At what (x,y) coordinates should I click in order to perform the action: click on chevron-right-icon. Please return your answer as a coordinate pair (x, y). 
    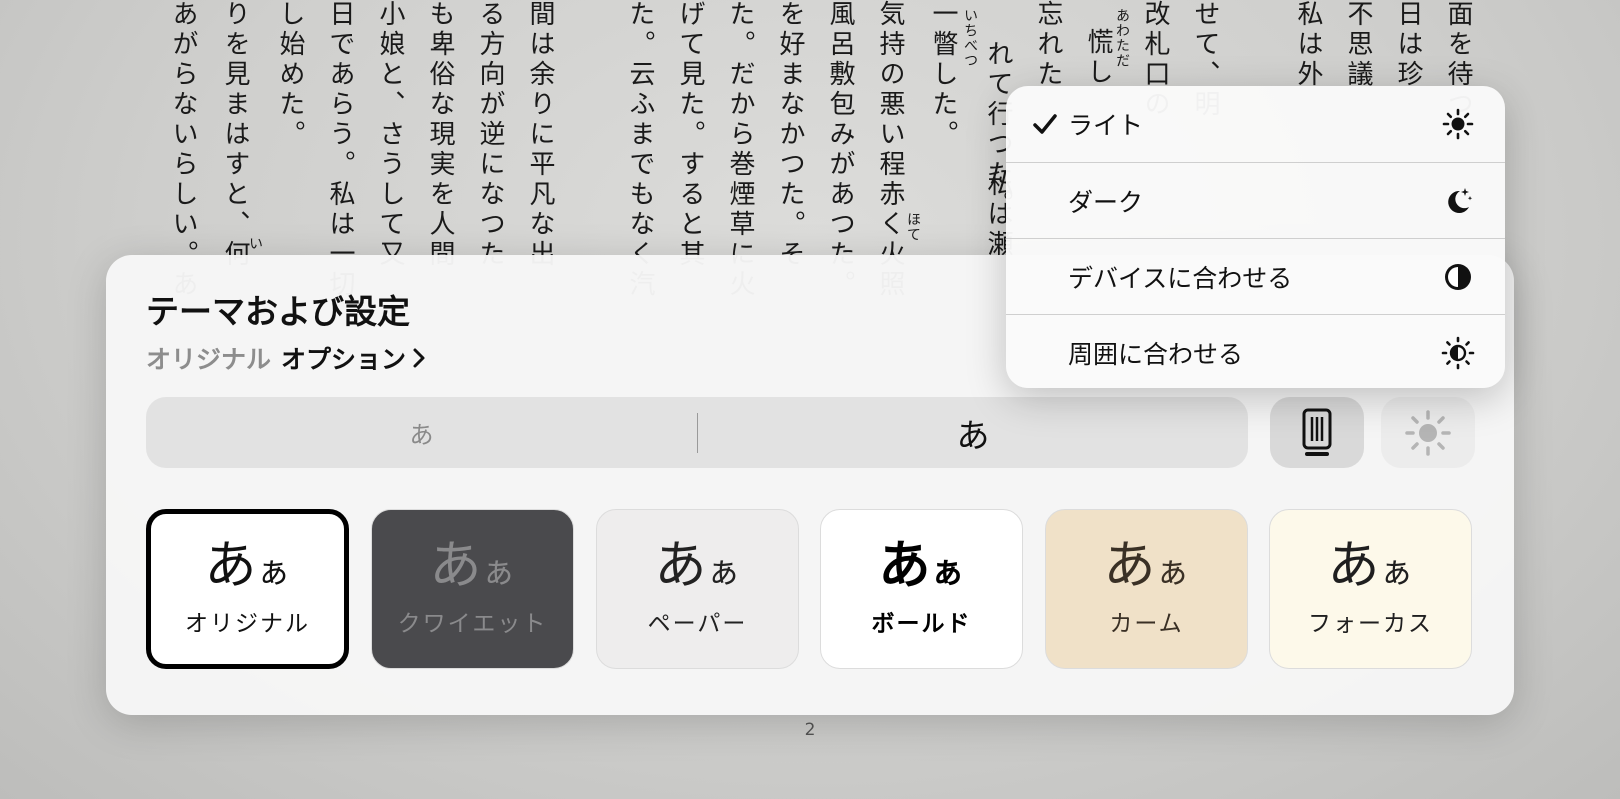
    Looking at the image, I should click on (419, 358).